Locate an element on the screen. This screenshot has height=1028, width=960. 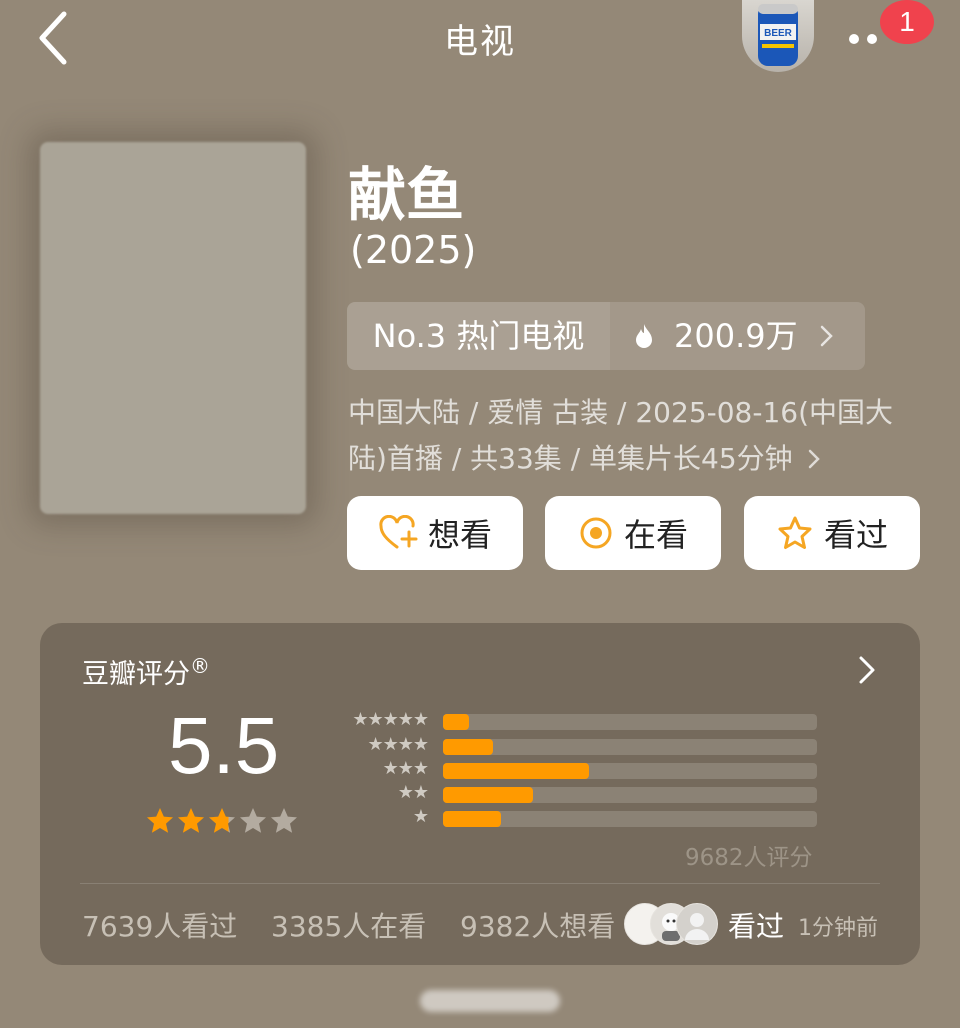
poster-image is located at coordinates (173, 328).